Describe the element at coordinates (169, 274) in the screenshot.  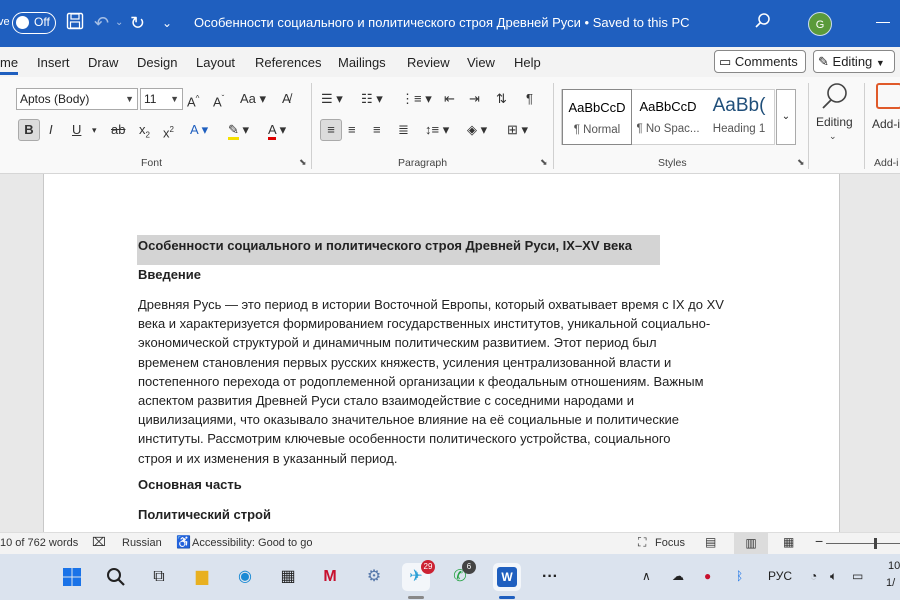
I see `heading-introduction: Введение` at that location.